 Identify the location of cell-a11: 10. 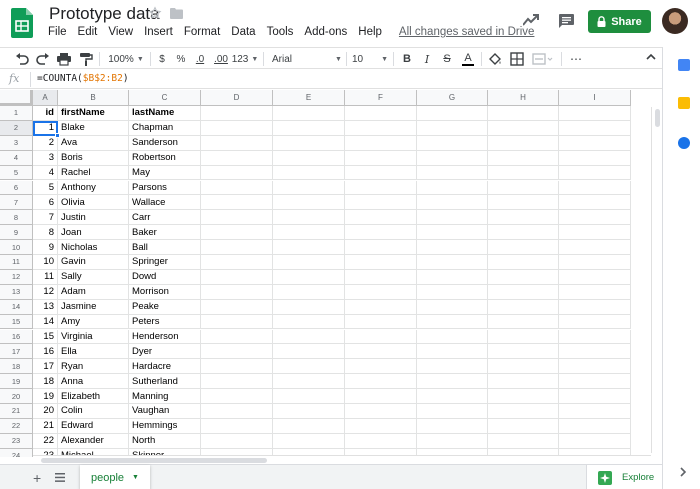
(45, 262).